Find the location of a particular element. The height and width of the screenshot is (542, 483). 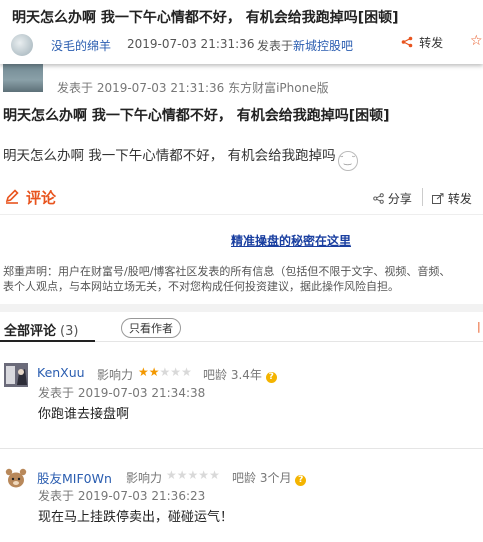

forum-age-text: 吧龄 3个月 is located at coordinates (262, 478).